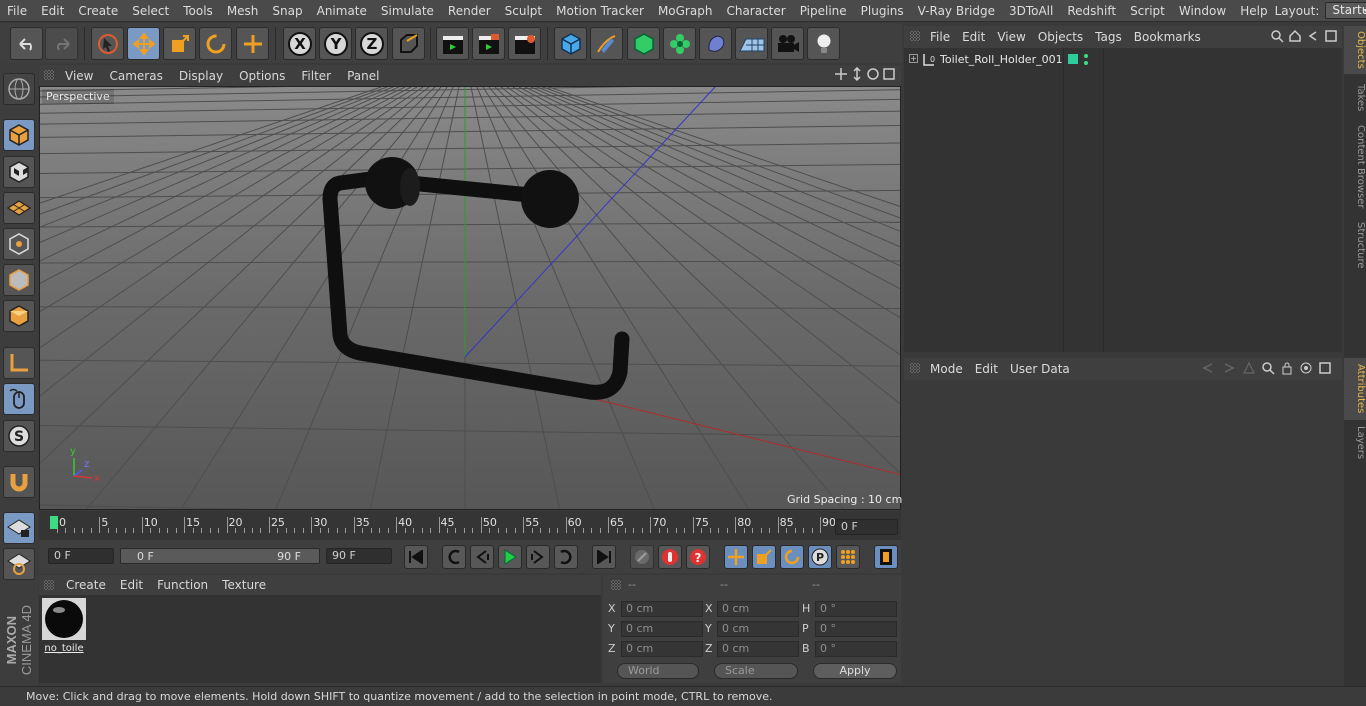 This screenshot has width=1366, height=706. What do you see at coordinates (756, 671) in the screenshot?
I see `coord-mode-dropdown: Scale` at bounding box center [756, 671].